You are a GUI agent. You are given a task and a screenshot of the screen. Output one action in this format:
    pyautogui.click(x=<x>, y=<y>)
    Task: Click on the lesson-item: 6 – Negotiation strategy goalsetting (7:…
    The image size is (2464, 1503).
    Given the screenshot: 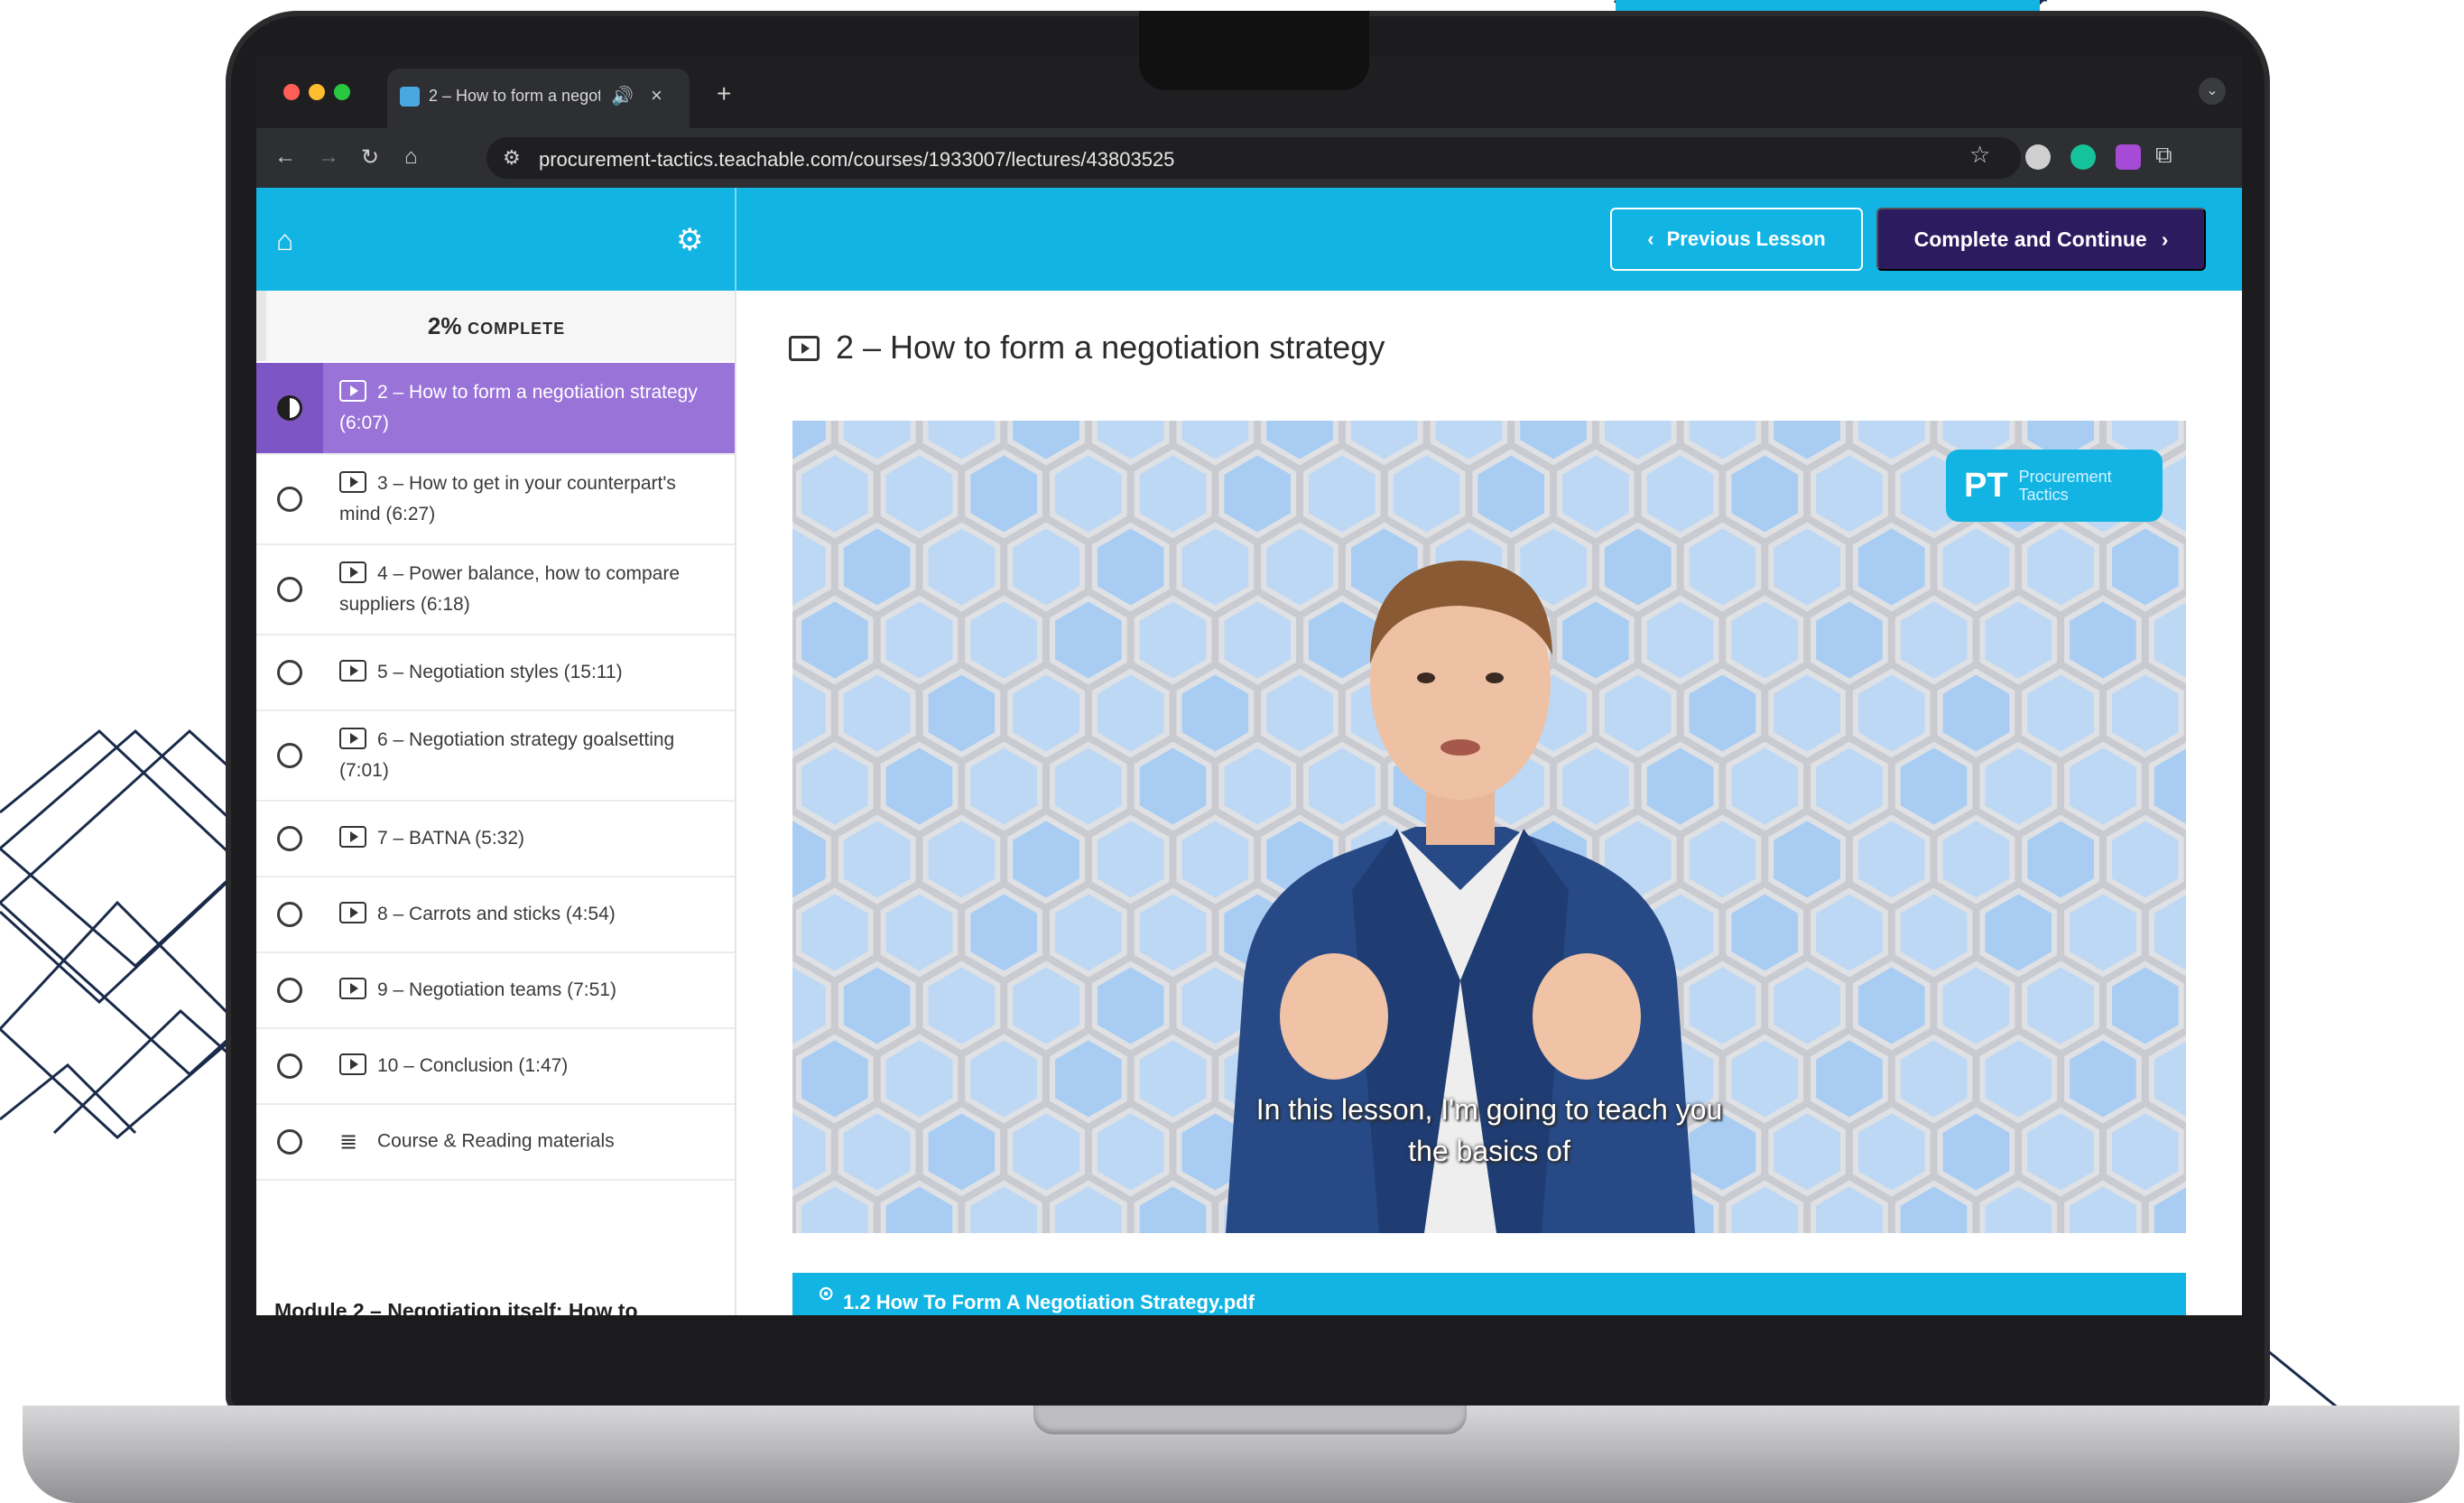 What is the action you would take?
    pyautogui.click(x=495, y=756)
    